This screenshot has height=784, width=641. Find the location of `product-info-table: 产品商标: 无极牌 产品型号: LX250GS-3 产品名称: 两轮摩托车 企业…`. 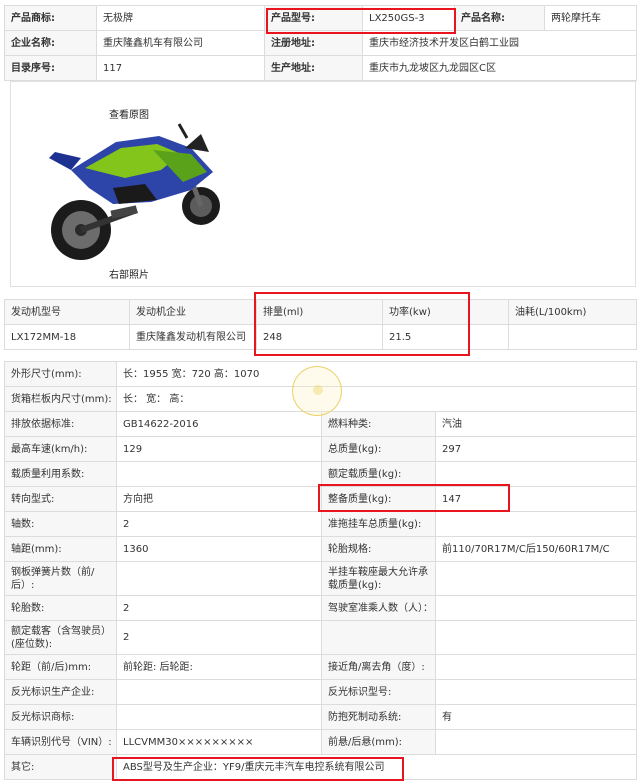

product-info-table: 产品商标: 无极牌 产品型号: LX250GS-3 产品名称: 两轮摩托车 企业… is located at coordinates (320, 43).